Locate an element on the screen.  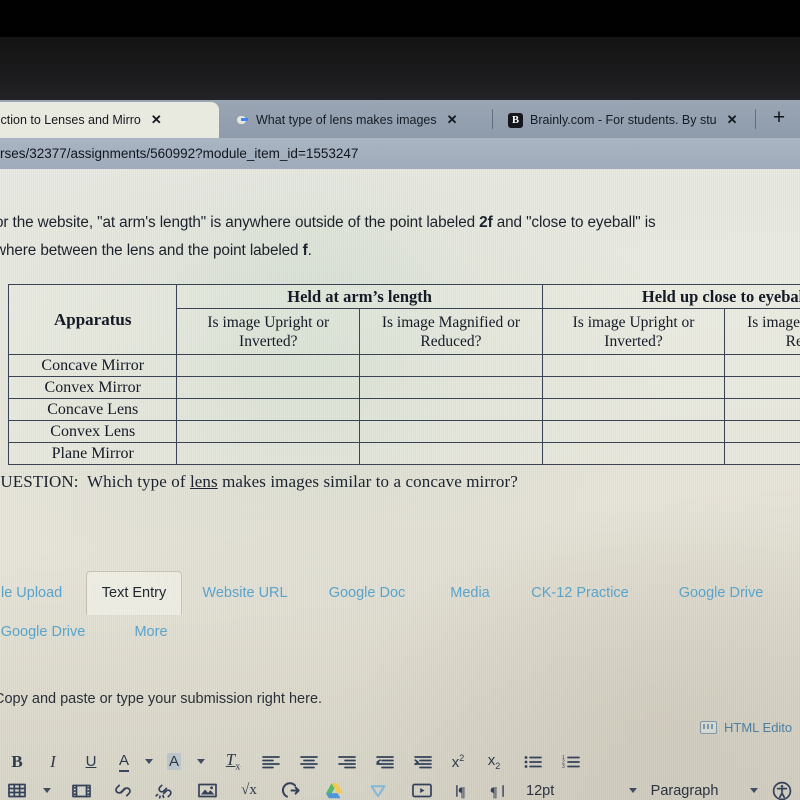
highlight-color-dropdown-icon is located at coordinates (201, 762).